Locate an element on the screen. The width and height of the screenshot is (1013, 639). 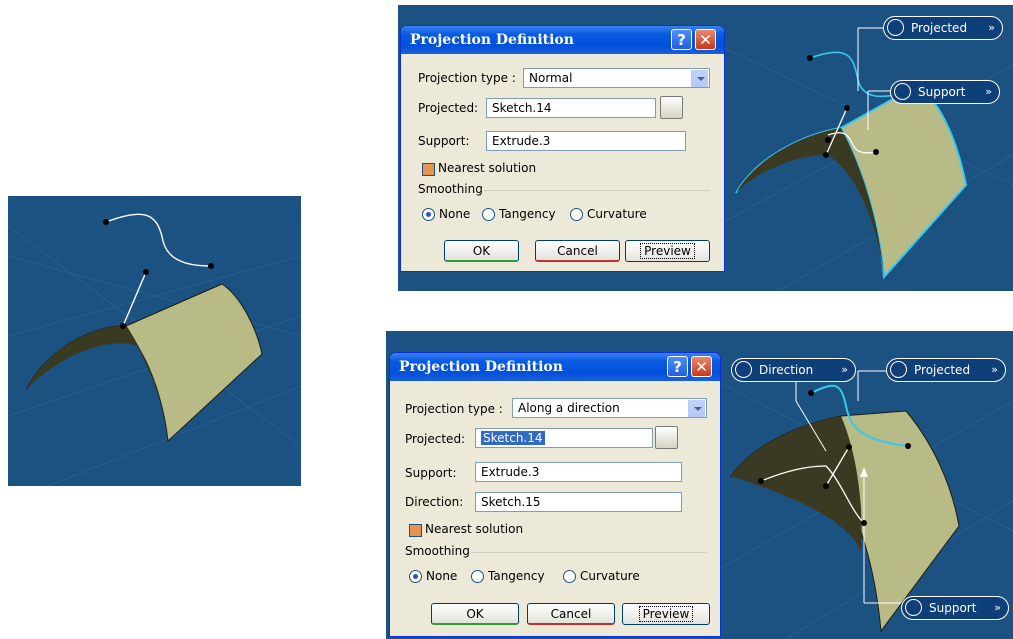
viewport-initial is located at coordinates (154, 341).